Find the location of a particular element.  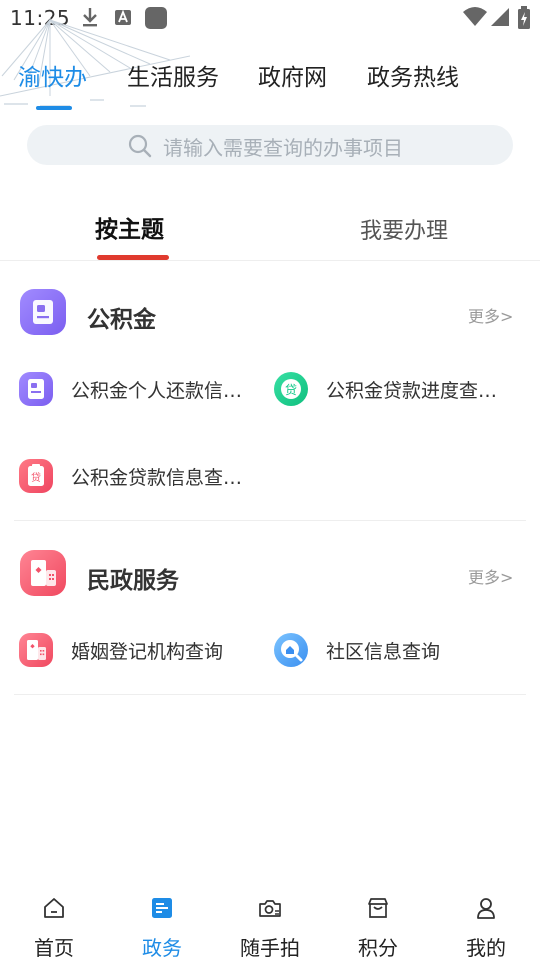

id-card-icon is located at coordinates (36, 389).